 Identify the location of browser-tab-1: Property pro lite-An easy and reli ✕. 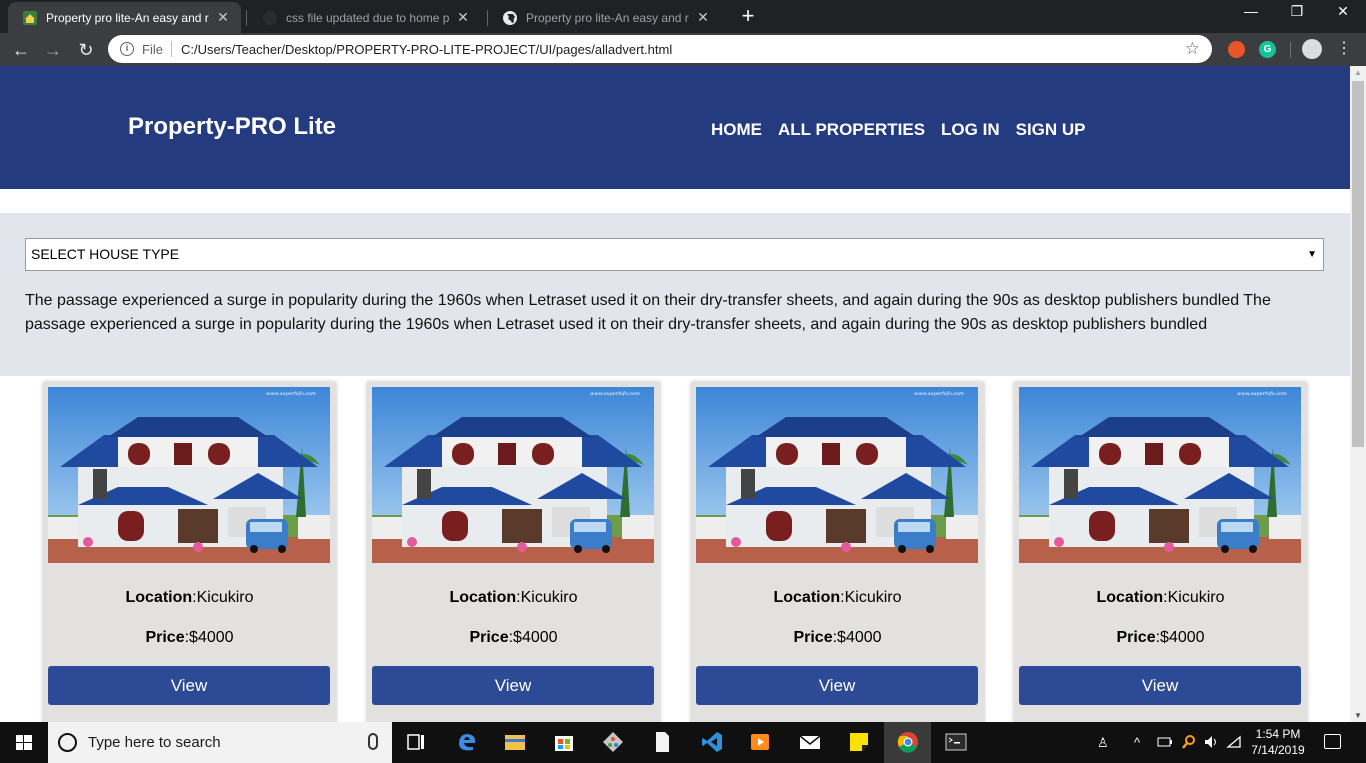
(124, 17).